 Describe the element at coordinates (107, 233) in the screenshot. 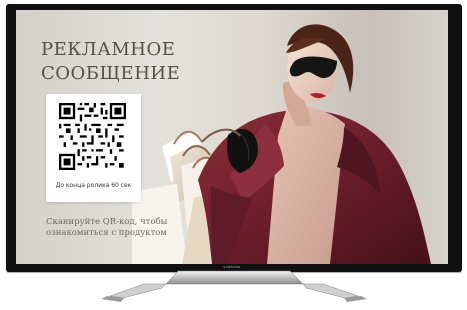

I see `qr-instructions-line-2: ознакомиться с продуктом` at that location.